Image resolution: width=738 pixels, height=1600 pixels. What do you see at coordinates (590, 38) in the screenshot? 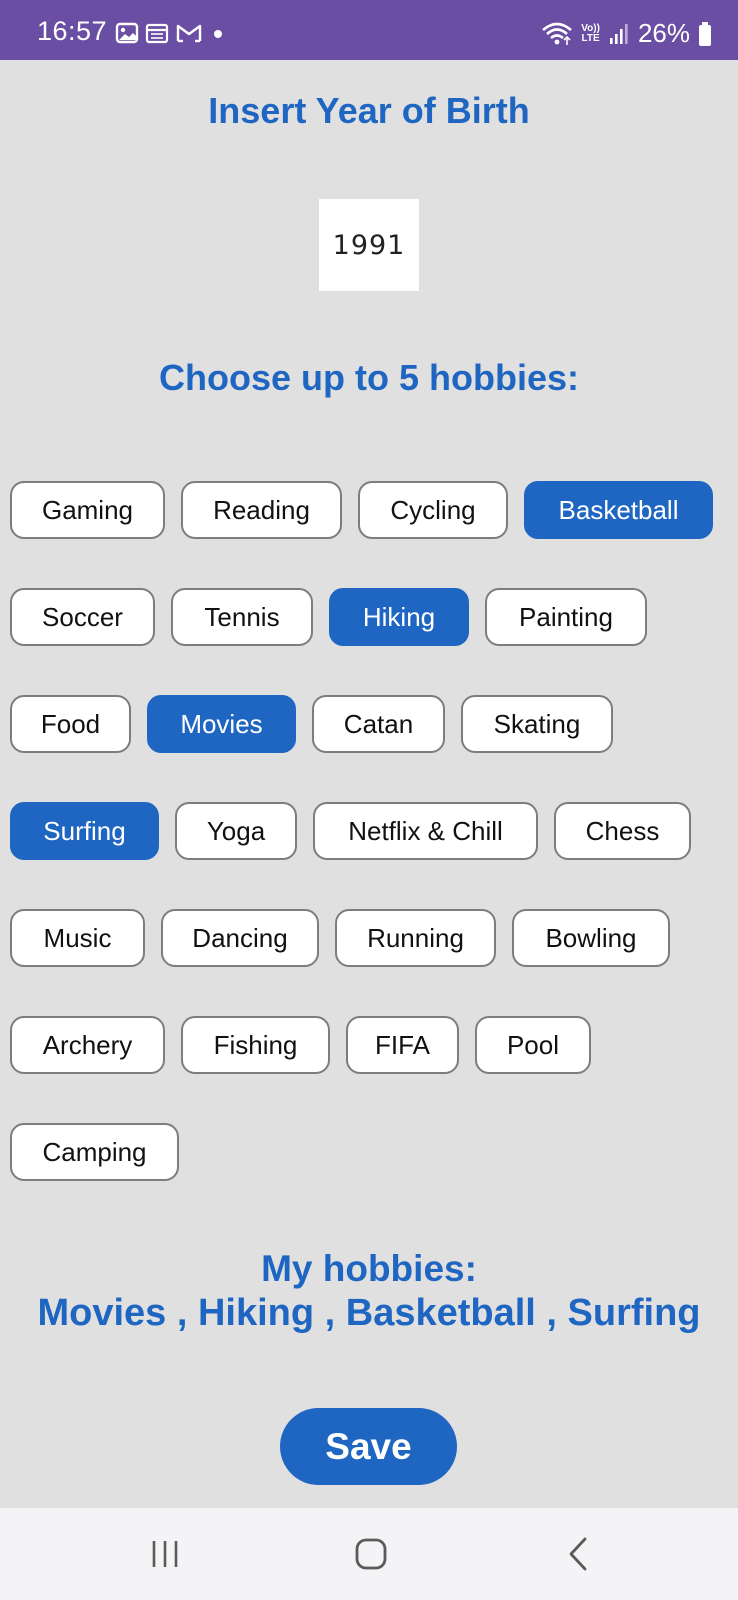
I see `volte-bottom-text: LTE` at bounding box center [590, 38].